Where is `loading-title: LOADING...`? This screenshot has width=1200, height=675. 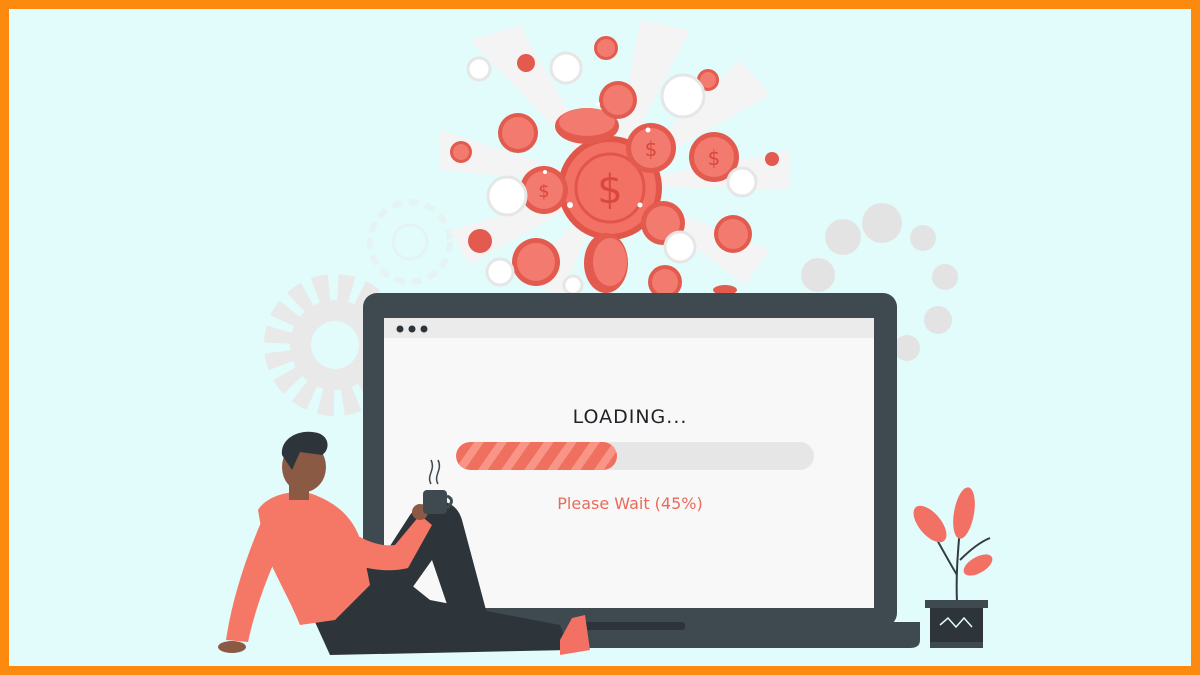 loading-title: LOADING... is located at coordinates (630, 417).